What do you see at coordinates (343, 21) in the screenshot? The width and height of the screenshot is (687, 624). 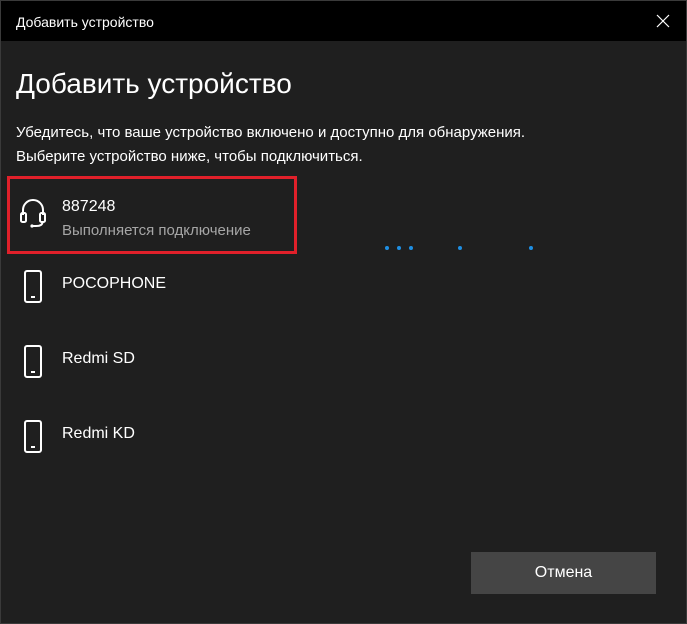 I see `title-bar: Добавить устройство` at bounding box center [343, 21].